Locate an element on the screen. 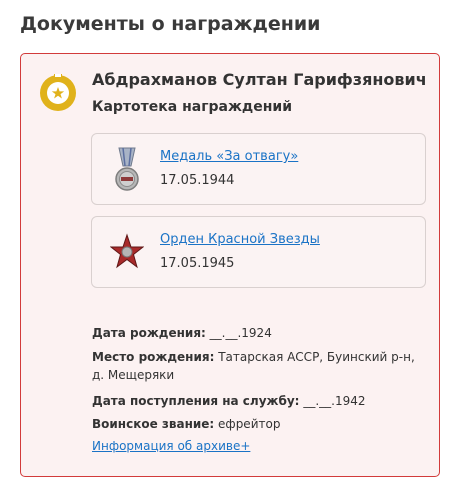 This screenshot has width=458, height=487. award-link: Медаль «За отвагу» is located at coordinates (229, 156).